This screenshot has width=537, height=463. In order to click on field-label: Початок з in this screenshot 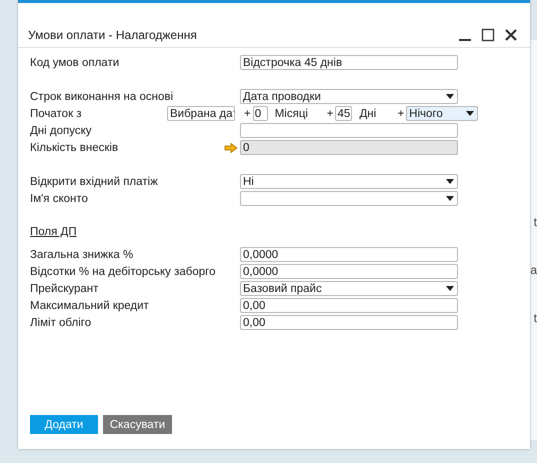, I will do `click(56, 114)`.